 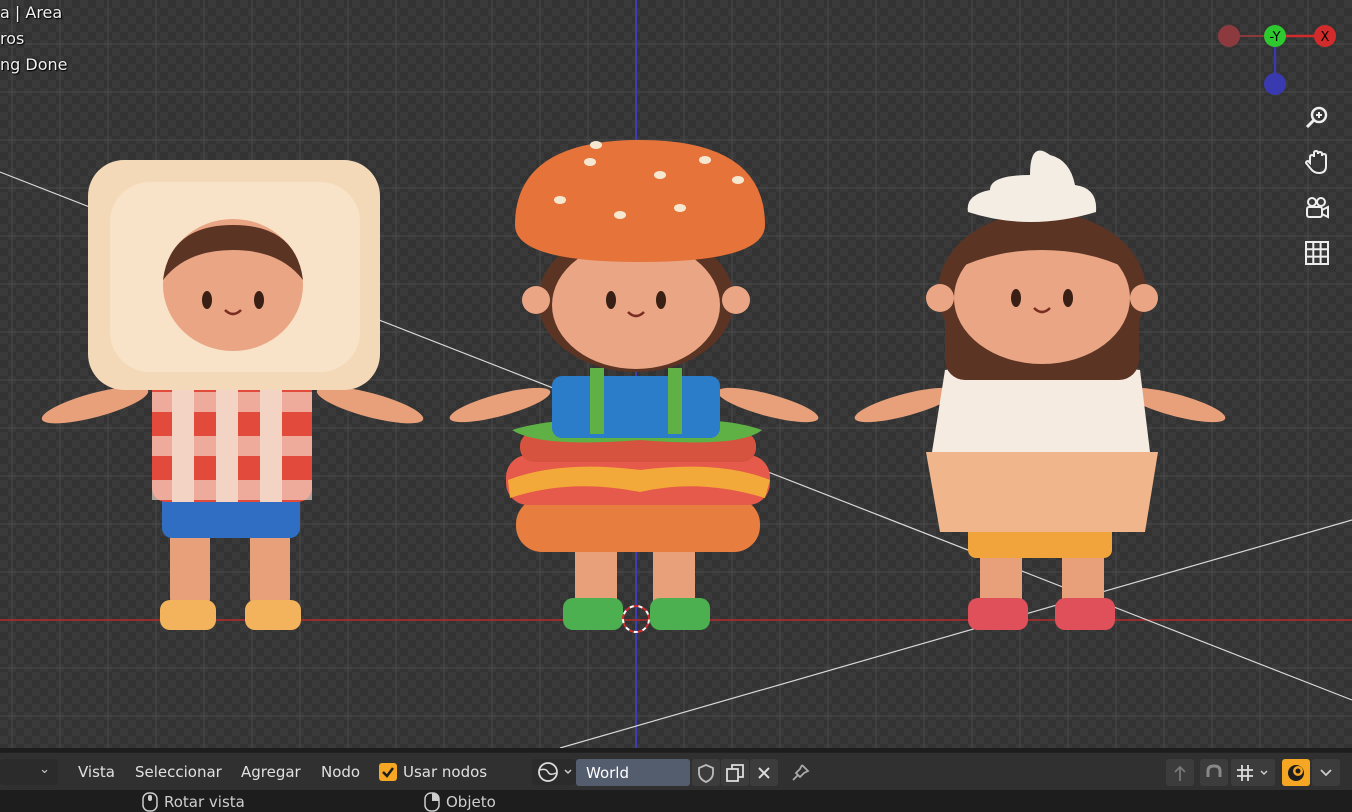 What do you see at coordinates (676, 801) in the screenshot?
I see `status-bar: Rotar vista Objeto` at bounding box center [676, 801].